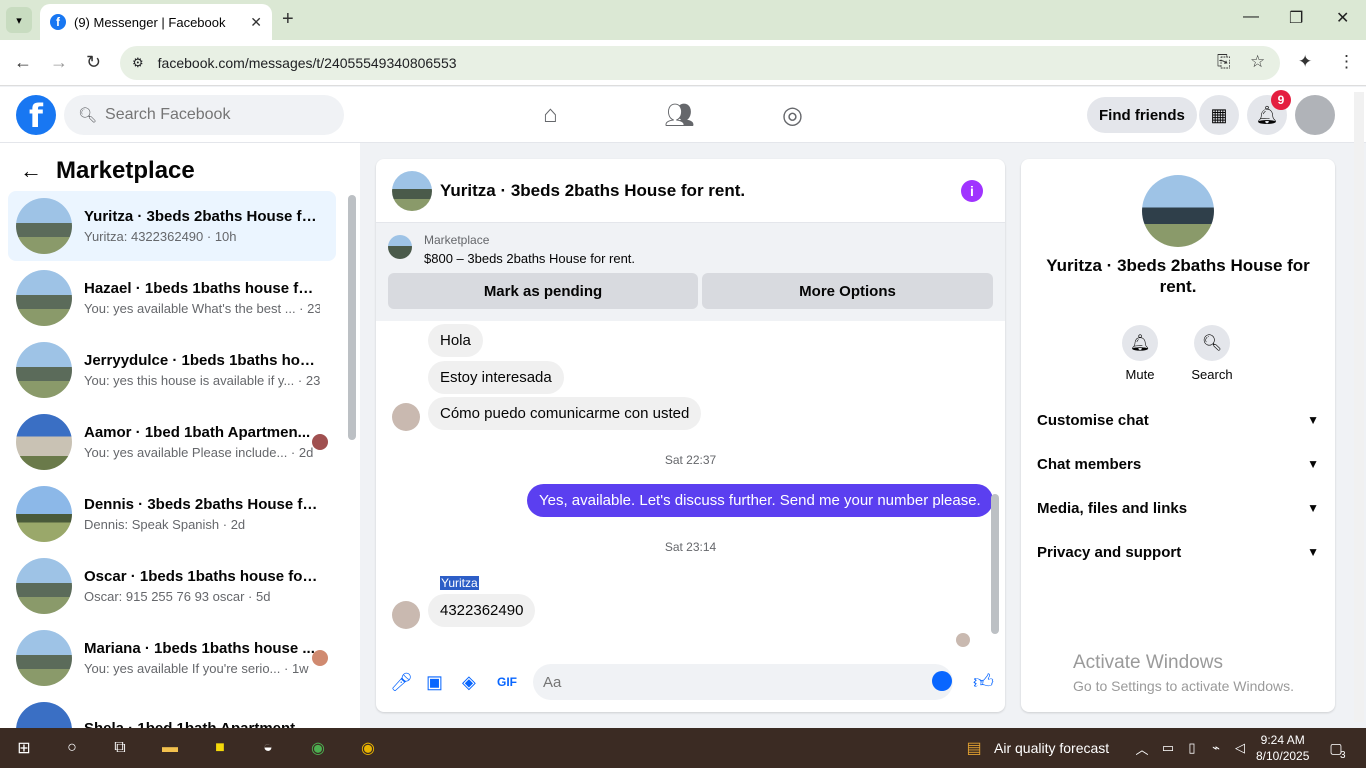 The image size is (1366, 768). I want to click on facebook-search: 🔍︎, so click(204, 115).